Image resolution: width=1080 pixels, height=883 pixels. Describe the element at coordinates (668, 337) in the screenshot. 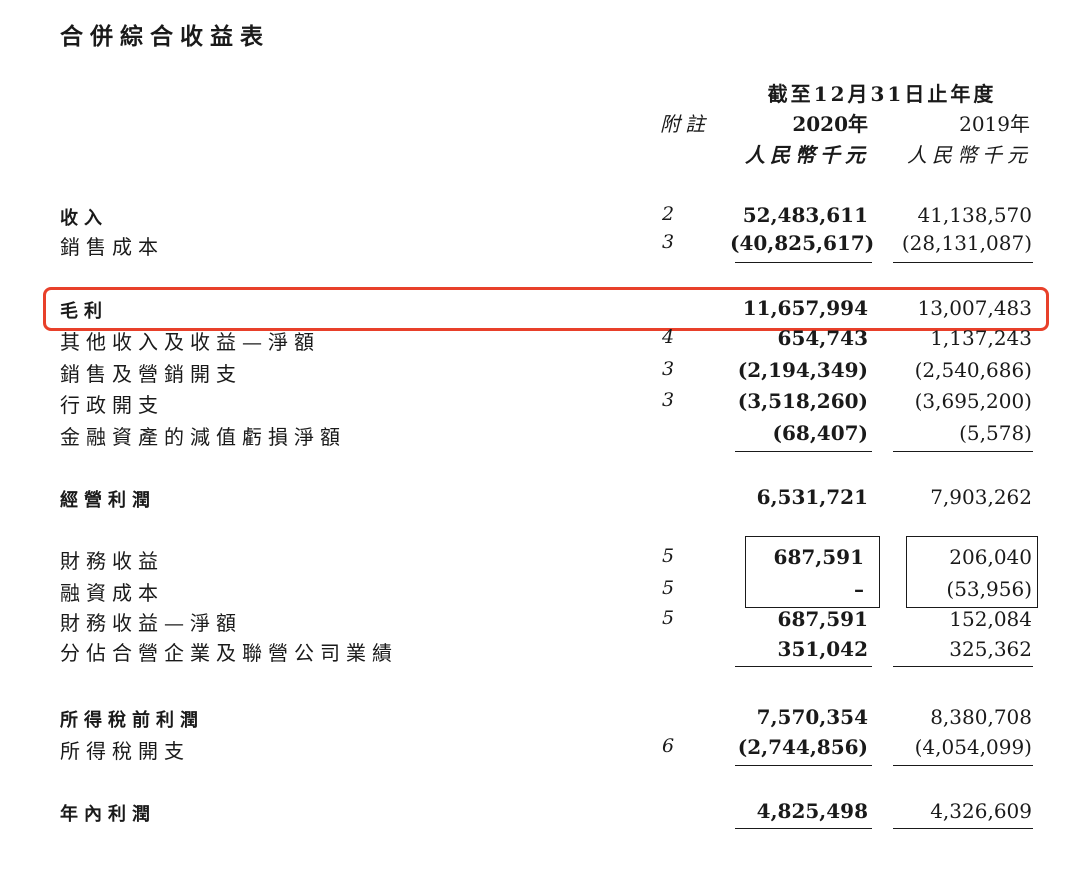

I see `row-note: 4` at that location.